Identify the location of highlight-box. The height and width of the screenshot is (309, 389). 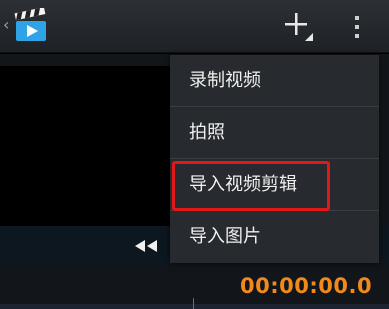
(251, 186).